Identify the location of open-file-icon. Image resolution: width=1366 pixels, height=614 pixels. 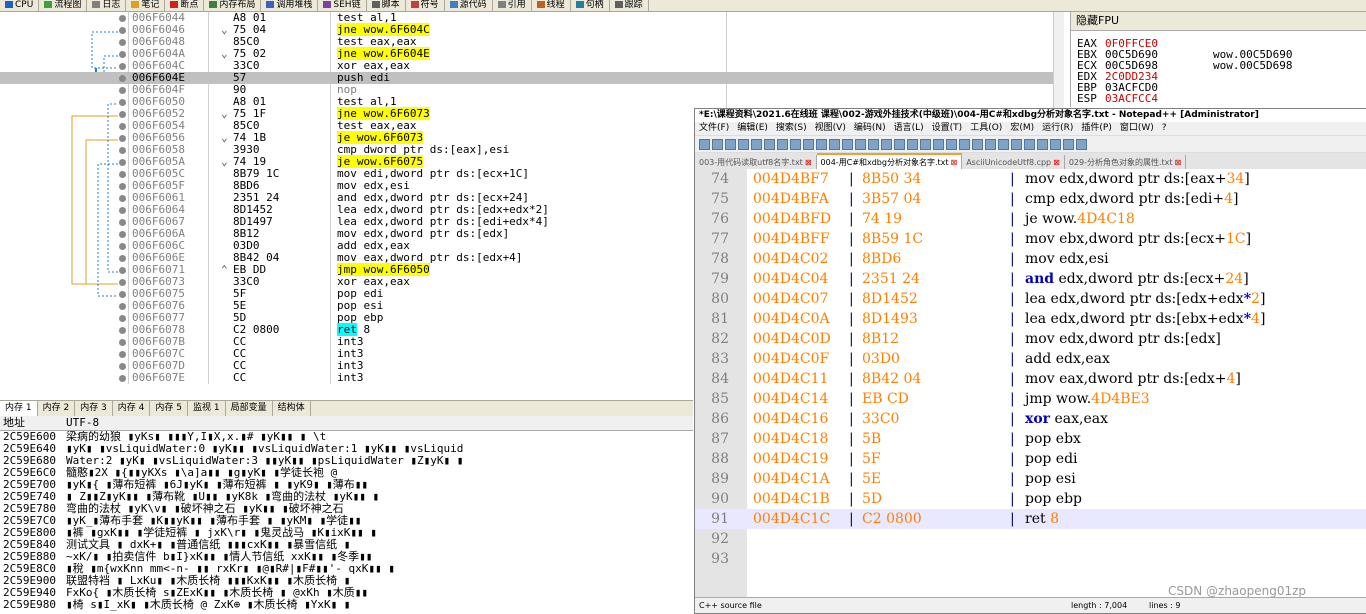
(717, 144).